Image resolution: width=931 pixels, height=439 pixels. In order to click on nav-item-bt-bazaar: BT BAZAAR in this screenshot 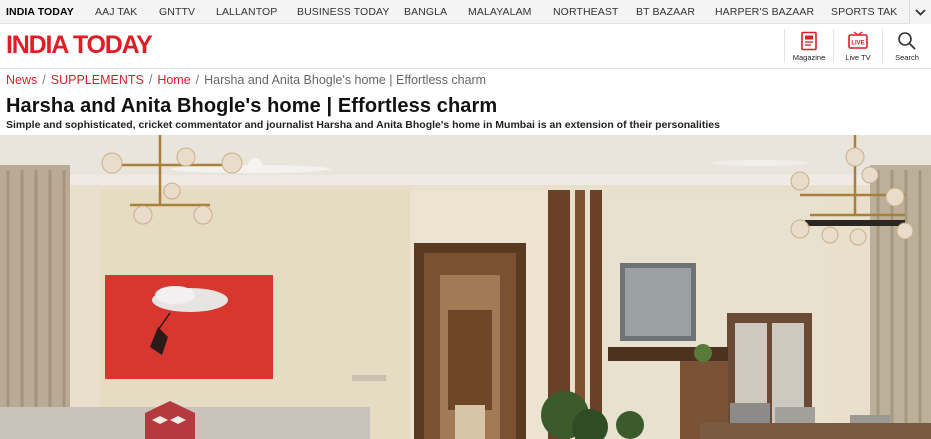, I will do `click(665, 12)`.